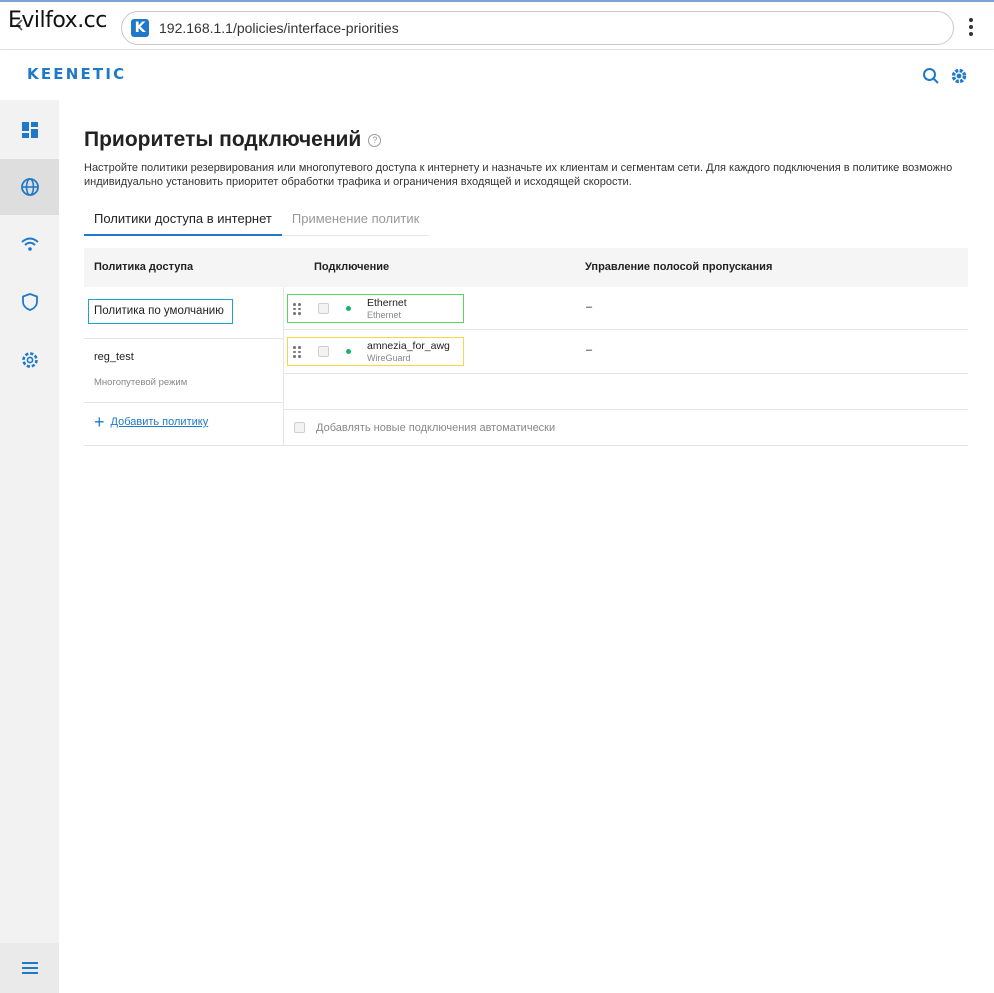  What do you see at coordinates (389, 358) in the screenshot?
I see `connection-type: WireGuard` at bounding box center [389, 358].